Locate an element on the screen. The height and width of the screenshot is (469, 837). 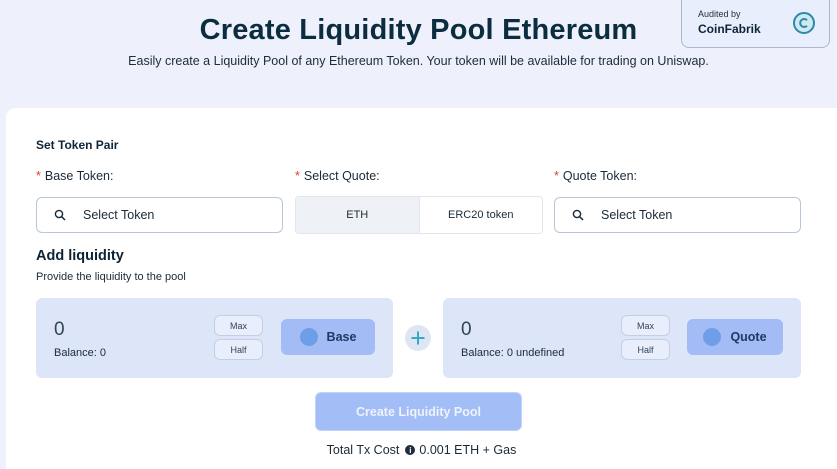
tx-cost-label: Total Tx Cost is located at coordinates (363, 450).